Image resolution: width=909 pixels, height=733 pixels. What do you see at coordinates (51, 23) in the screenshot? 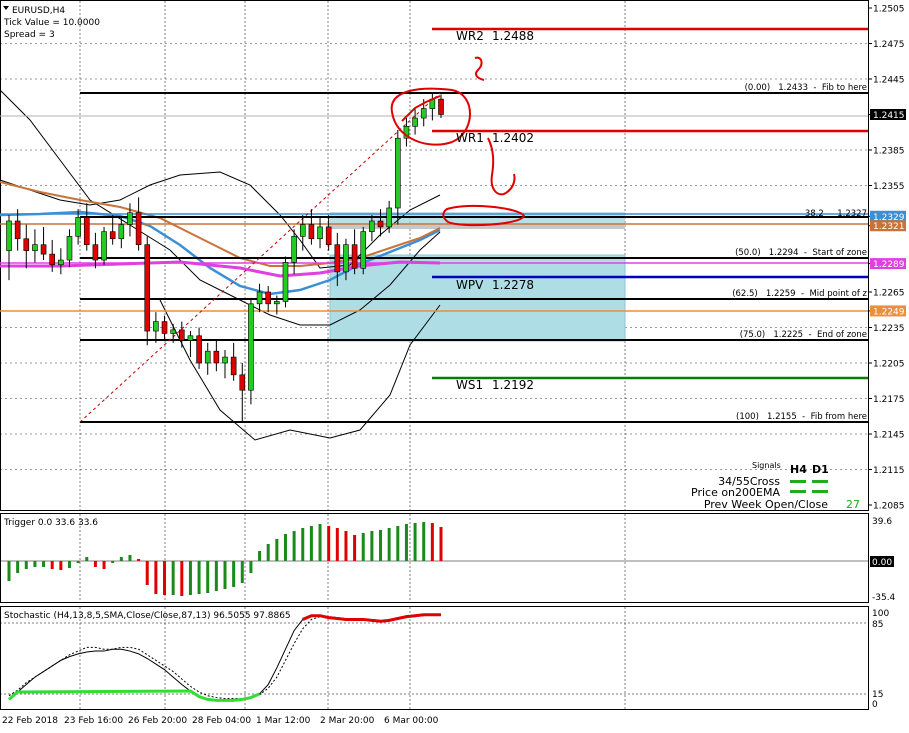
I see `tick-value-label: Tick Value = 10.0000` at bounding box center [51, 23].